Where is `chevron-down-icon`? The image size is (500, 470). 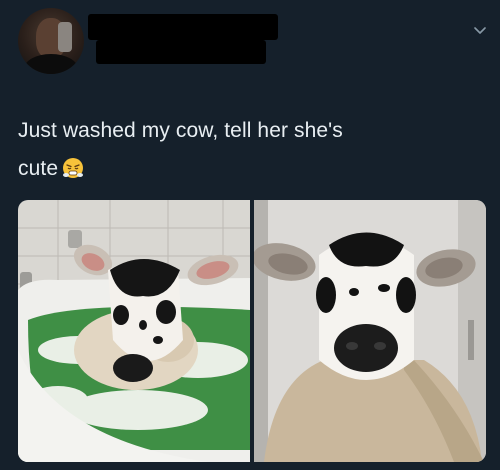 chevron-down-icon is located at coordinates (480, 28).